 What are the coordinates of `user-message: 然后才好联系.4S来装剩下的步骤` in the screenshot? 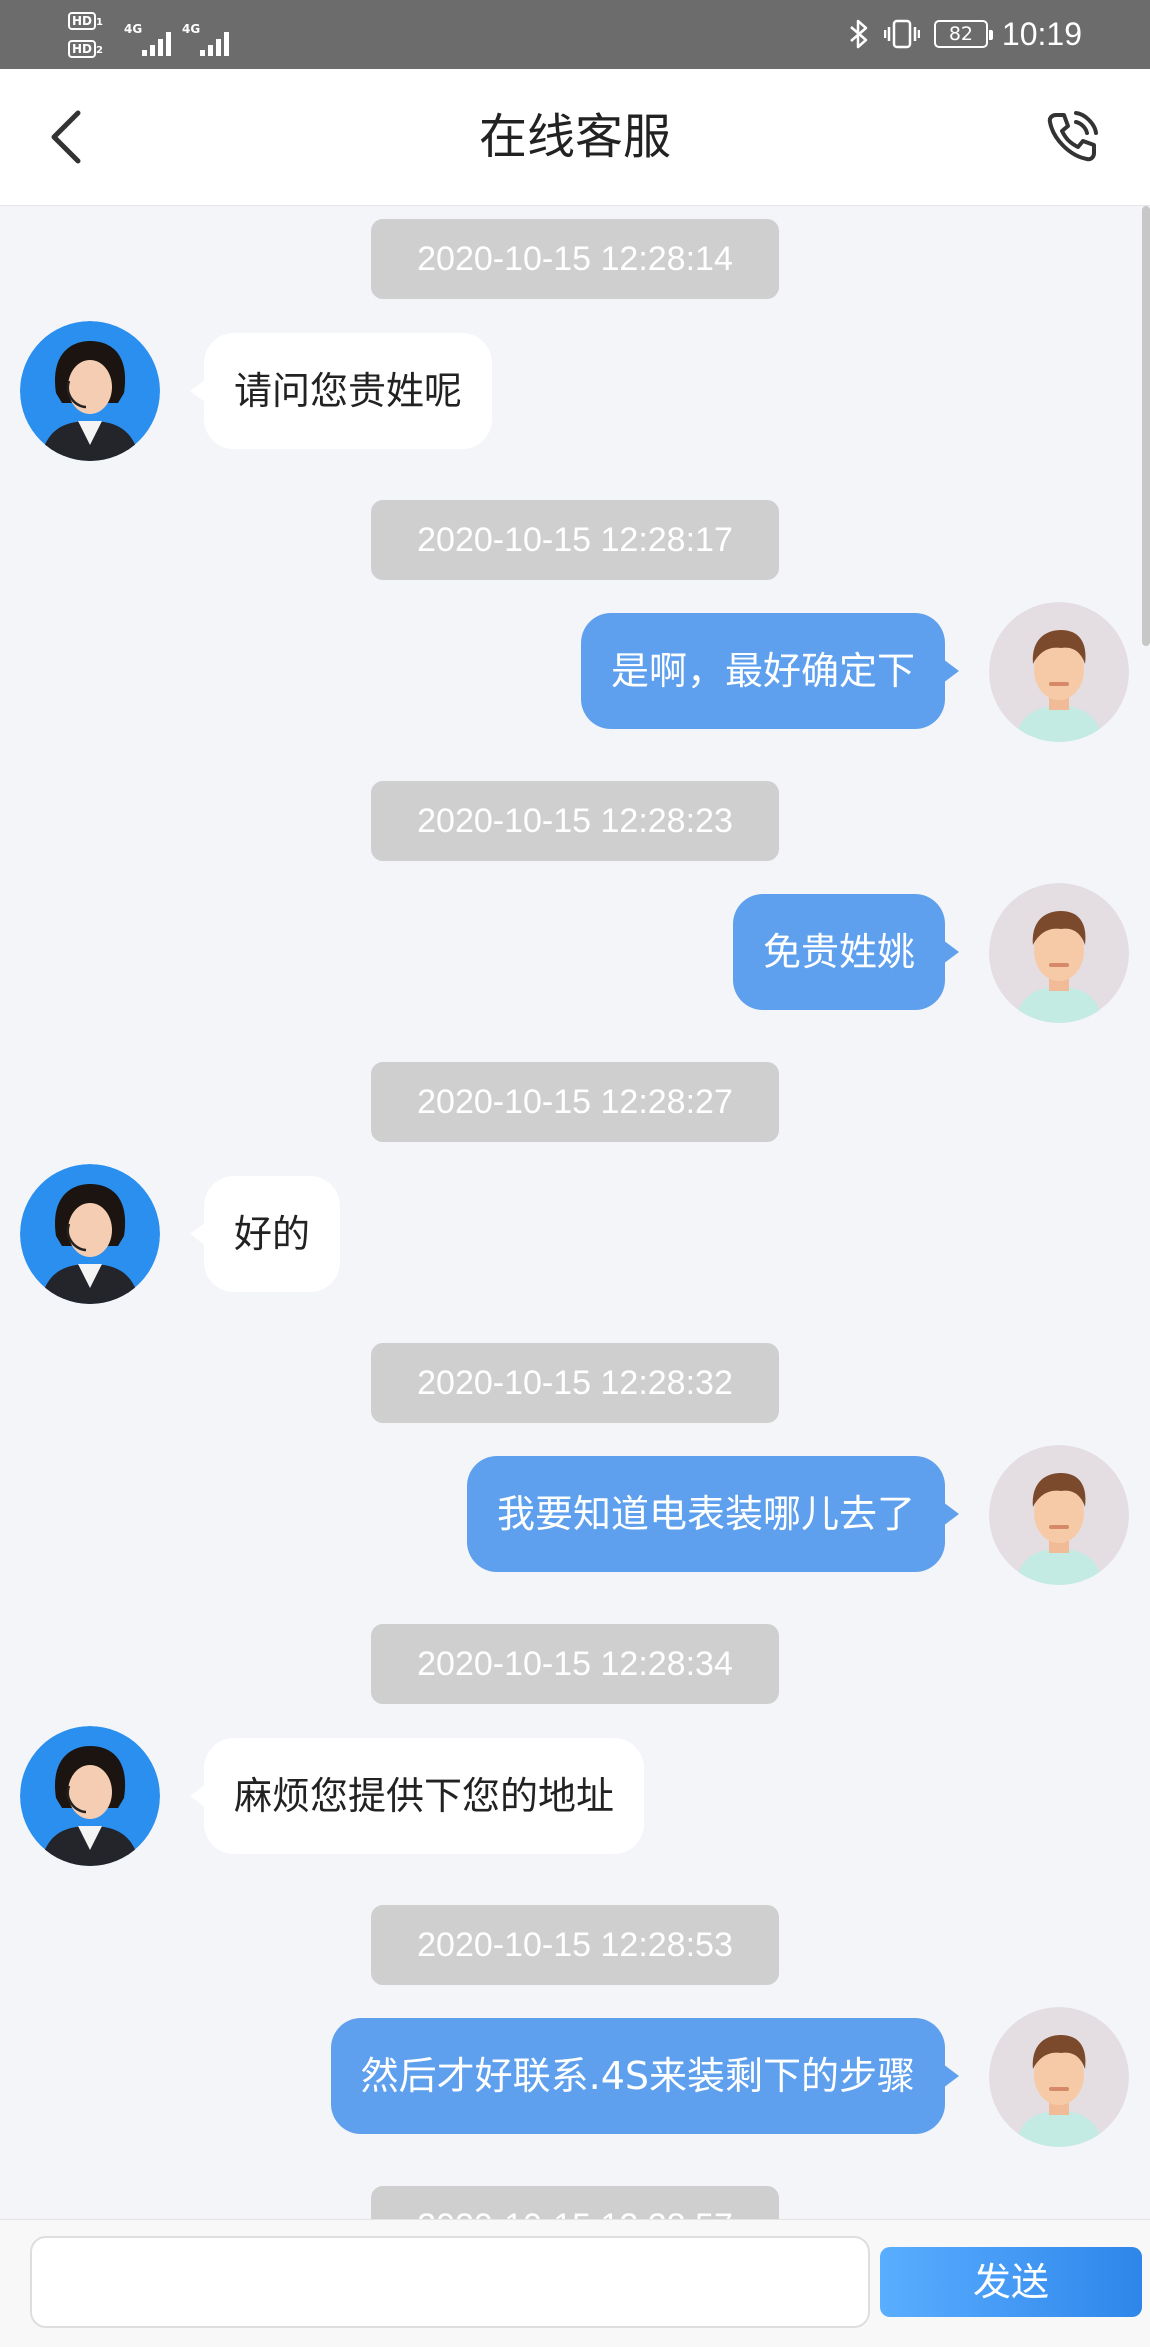 It's located at (645, 2076).